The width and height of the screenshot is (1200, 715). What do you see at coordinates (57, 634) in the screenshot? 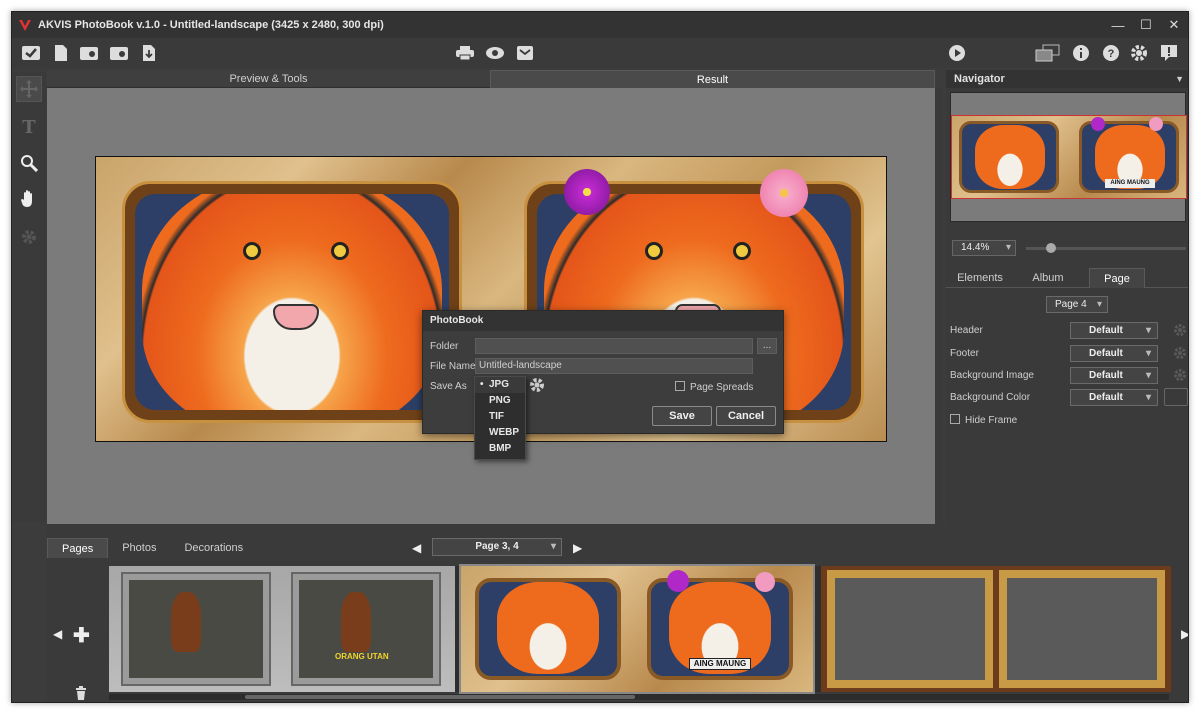
I see `scroll-left-icon: ◀` at bounding box center [57, 634].